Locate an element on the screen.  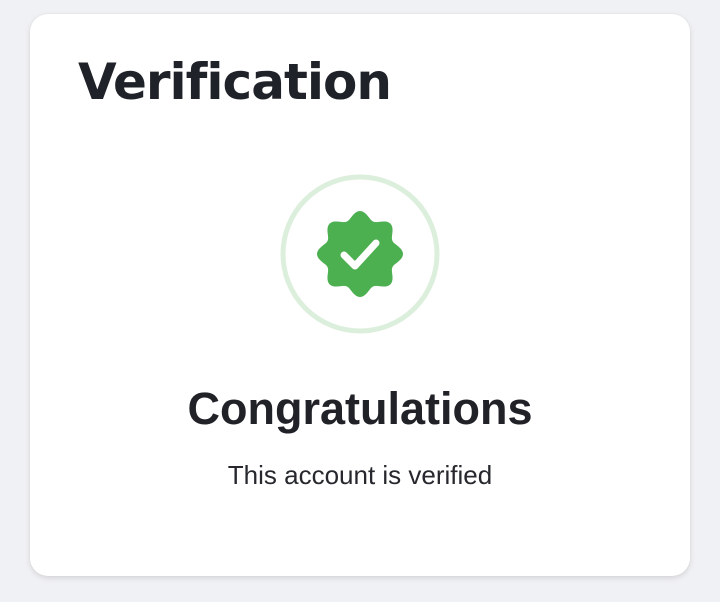
badge-seal-icon is located at coordinates (360, 254).